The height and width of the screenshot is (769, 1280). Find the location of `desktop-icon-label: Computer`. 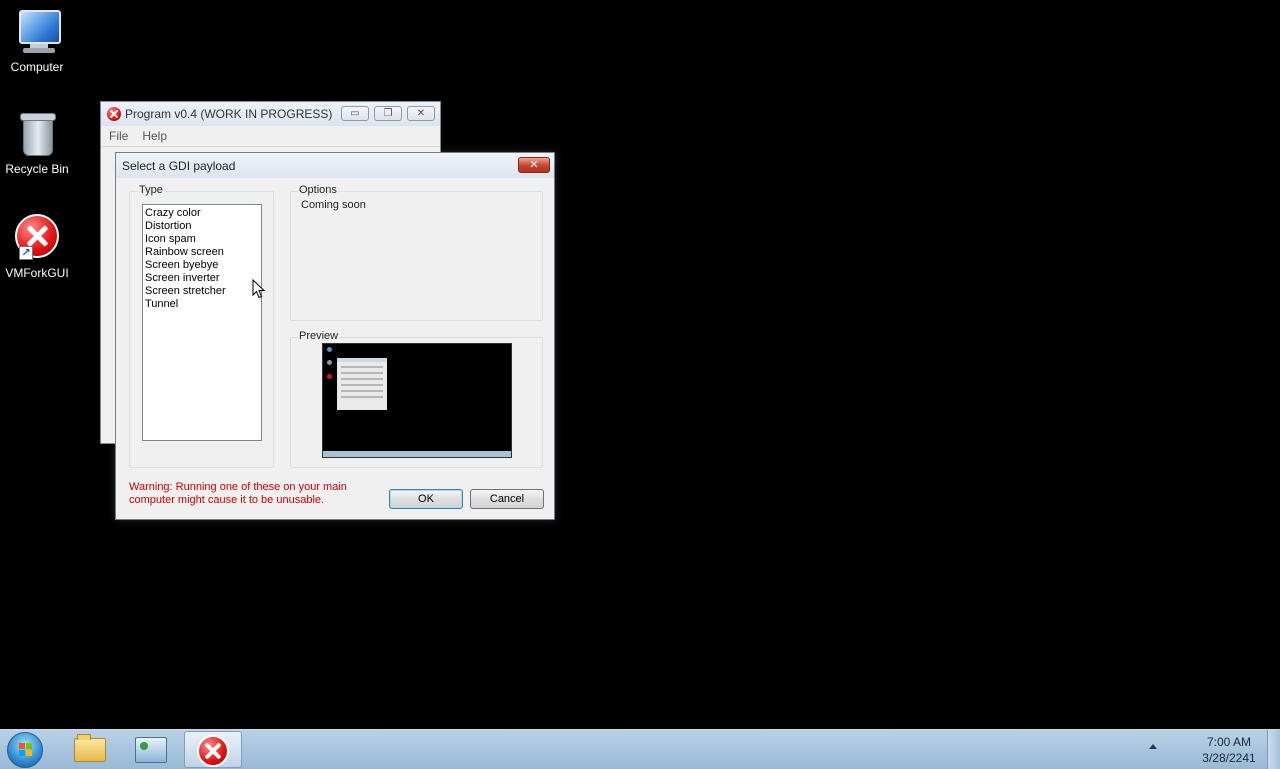

desktop-icon-label: Computer is located at coordinates (37, 67).